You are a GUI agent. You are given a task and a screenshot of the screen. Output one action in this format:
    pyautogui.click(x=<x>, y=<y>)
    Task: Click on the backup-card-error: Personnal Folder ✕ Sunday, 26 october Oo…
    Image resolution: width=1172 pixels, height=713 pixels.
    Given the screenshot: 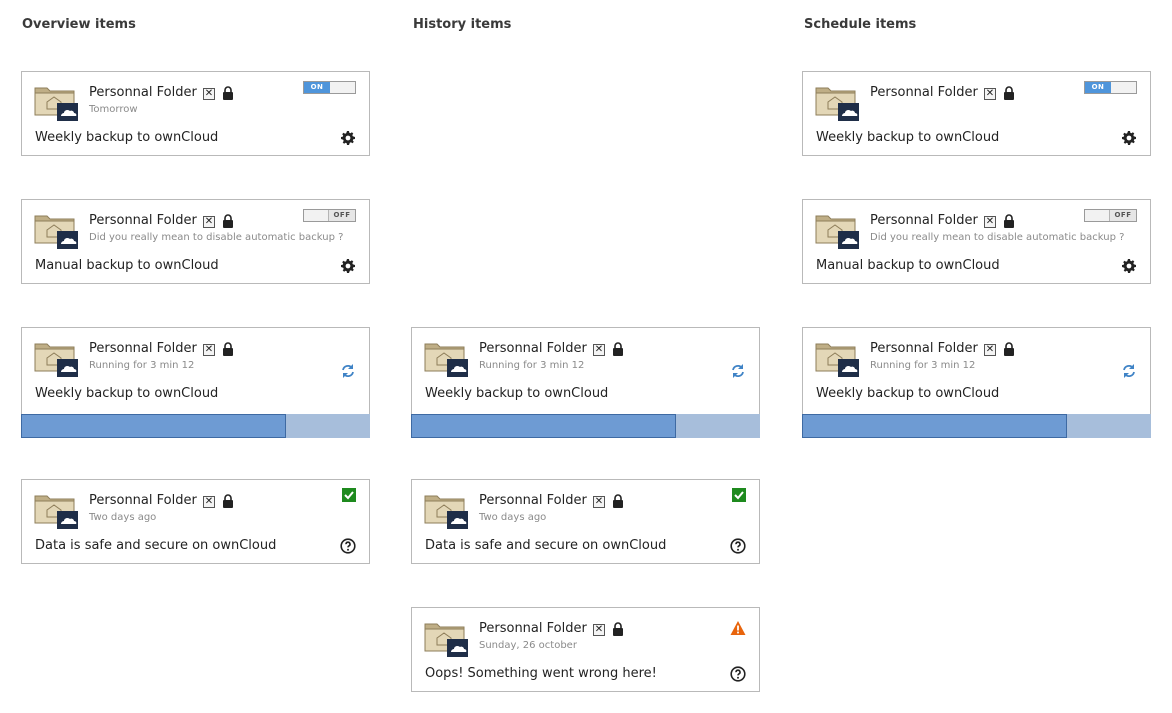 What is the action you would take?
    pyautogui.click(x=585, y=649)
    